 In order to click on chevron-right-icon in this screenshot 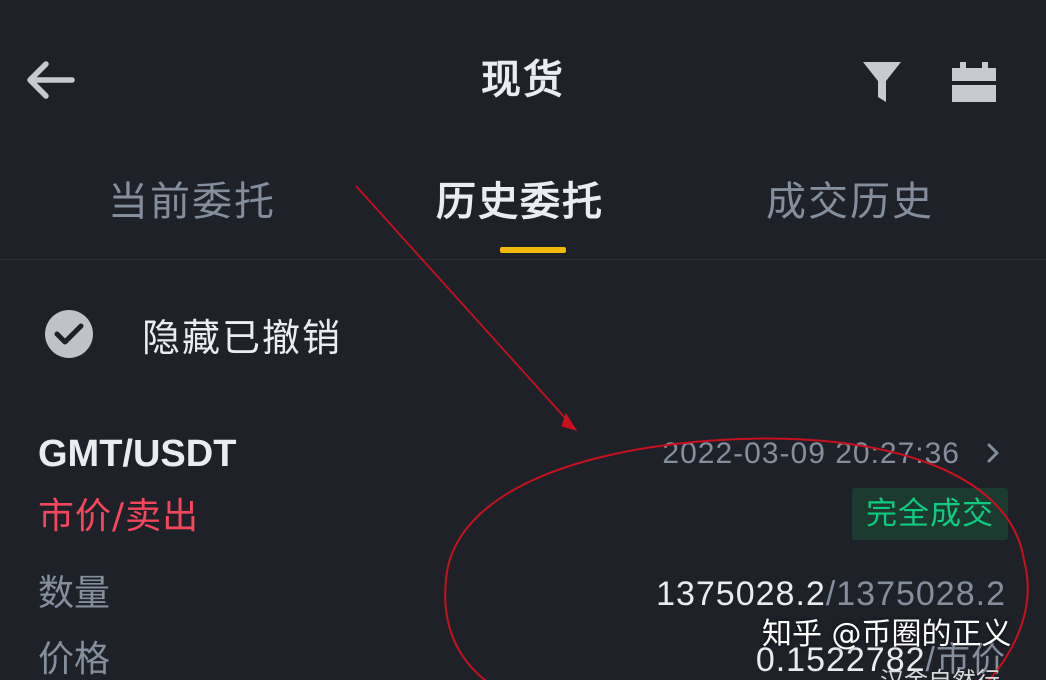, I will do `click(993, 453)`.